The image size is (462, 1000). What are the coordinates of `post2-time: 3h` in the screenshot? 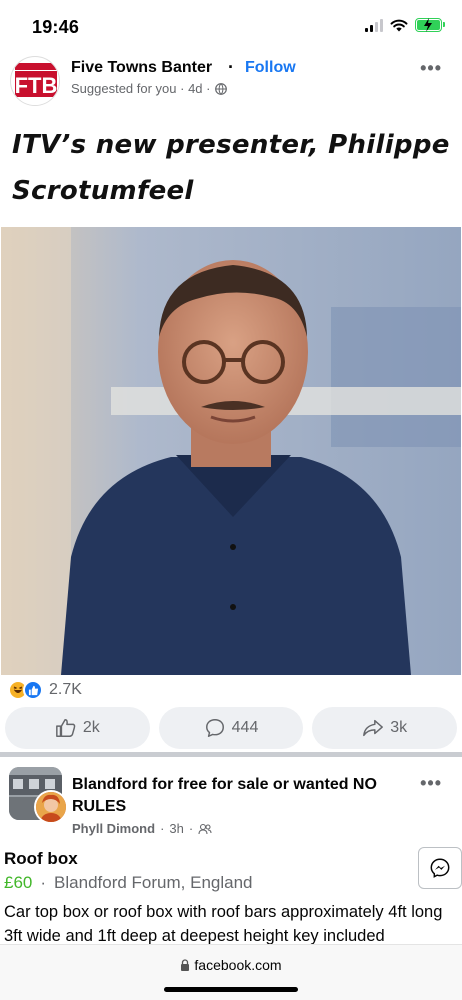 It's located at (176, 828).